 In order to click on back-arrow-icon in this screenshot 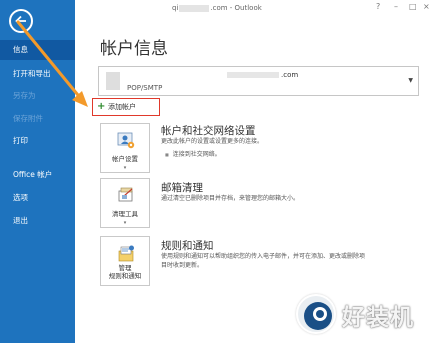, I will do `click(21, 21)`.